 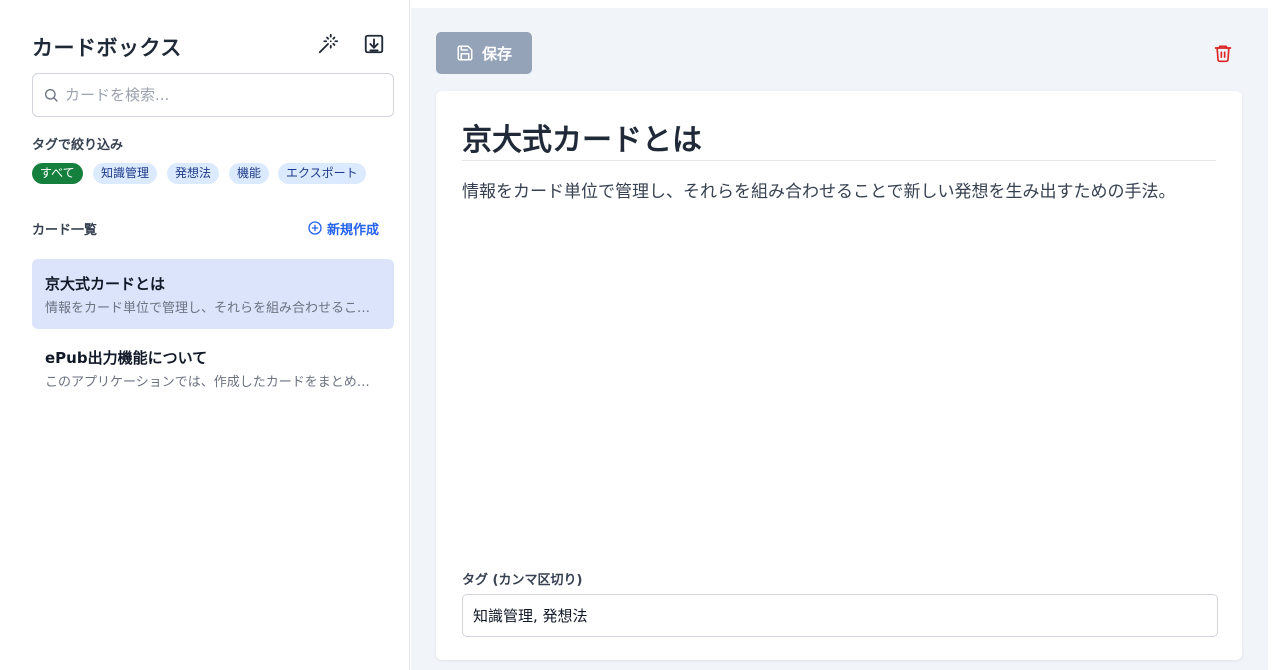 I want to click on magic-wand-button, so click(x=328, y=44).